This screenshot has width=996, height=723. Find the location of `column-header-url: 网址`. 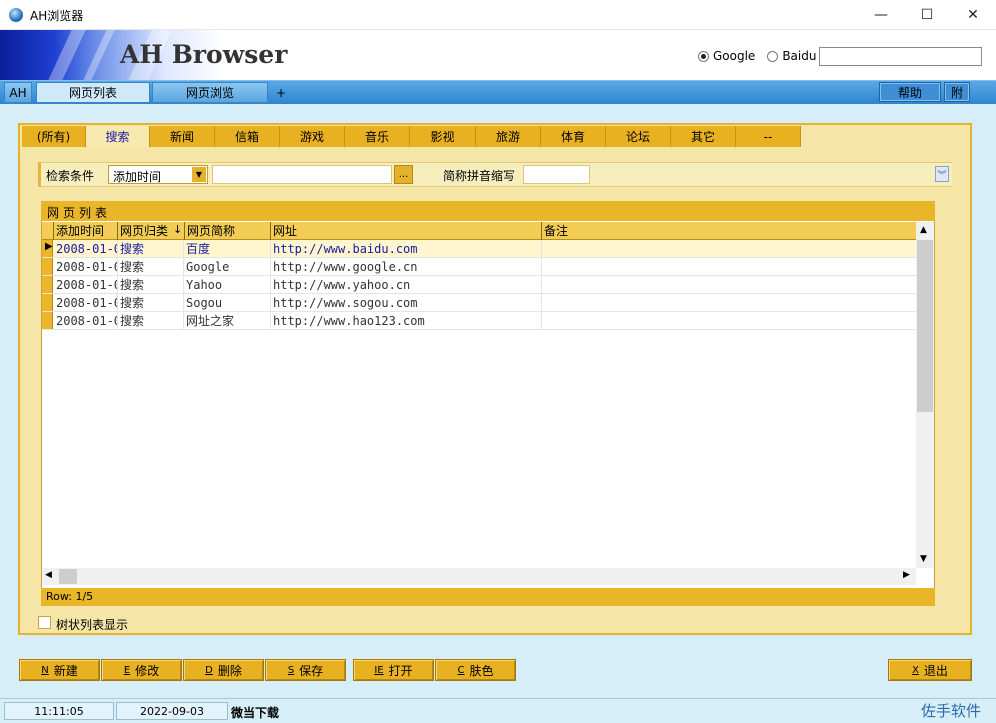

column-header-url: 网址 is located at coordinates (405, 231).